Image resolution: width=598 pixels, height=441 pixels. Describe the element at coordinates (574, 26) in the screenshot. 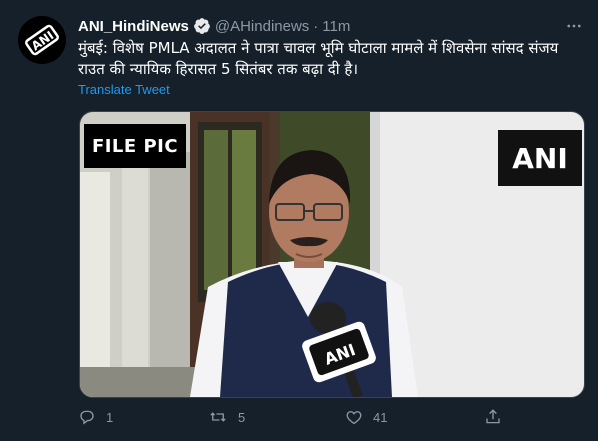

I see `more-options-icon` at that location.